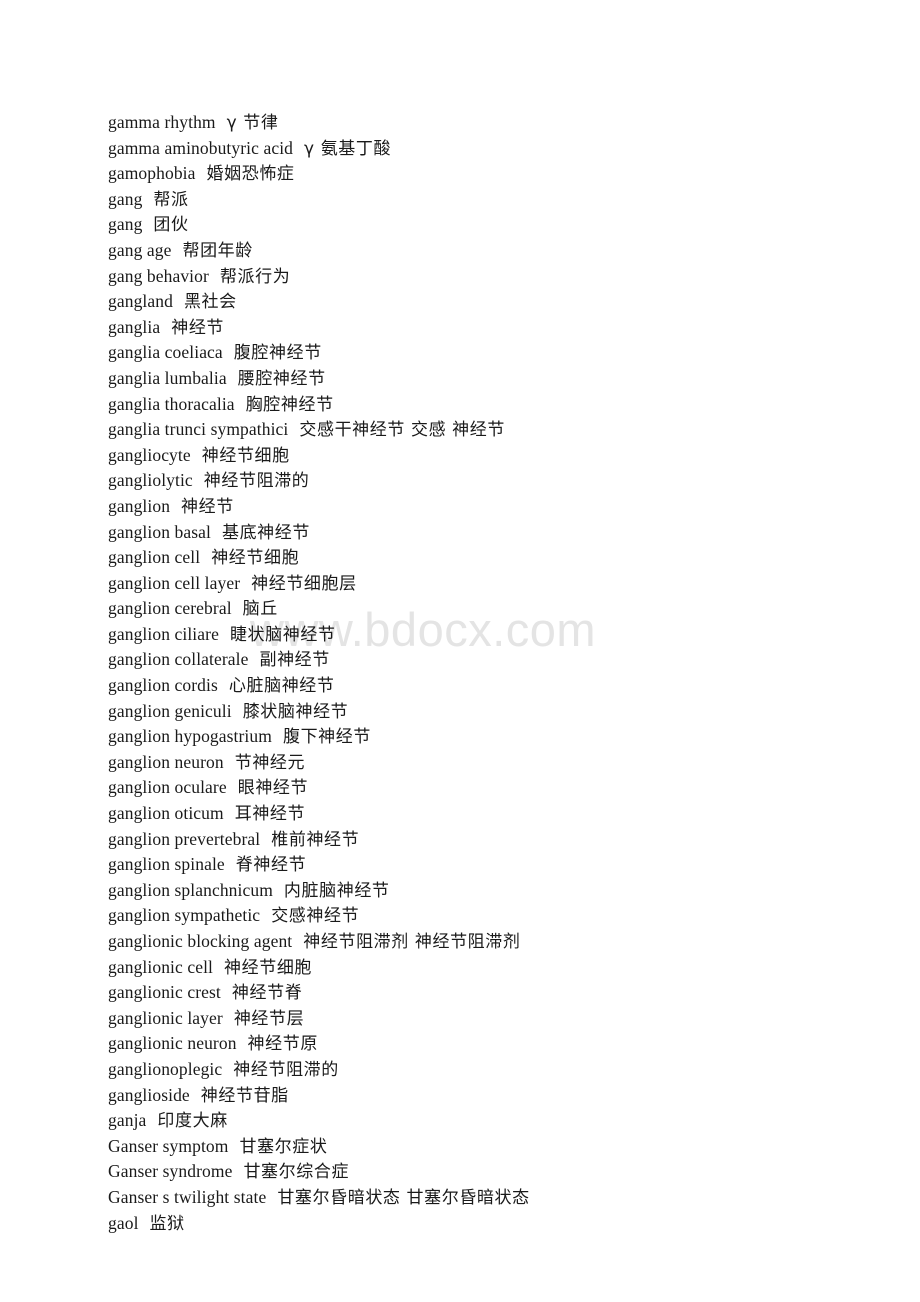 The height and width of the screenshot is (1302, 920). Describe the element at coordinates (217, 250) in the screenshot. I see `glossary-gloss: 帮团年龄` at that location.